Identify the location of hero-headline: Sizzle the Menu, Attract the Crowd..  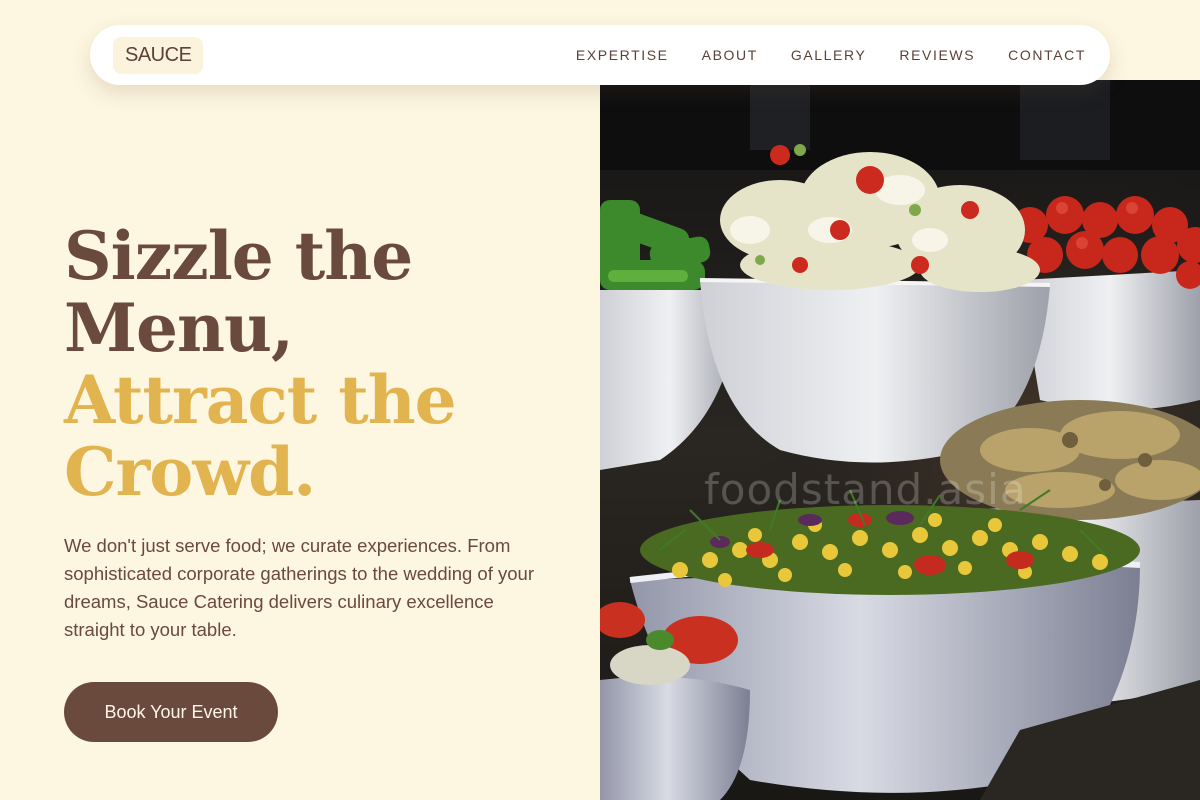
(260, 364).